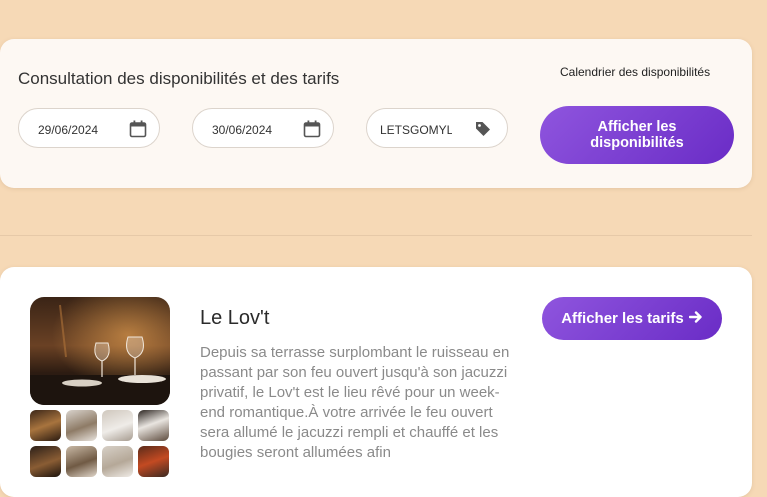 Image resolution: width=767 pixels, height=497 pixels. Describe the element at coordinates (622, 318) in the screenshot. I see `show-rates-label: Afficher les tarifs` at that location.